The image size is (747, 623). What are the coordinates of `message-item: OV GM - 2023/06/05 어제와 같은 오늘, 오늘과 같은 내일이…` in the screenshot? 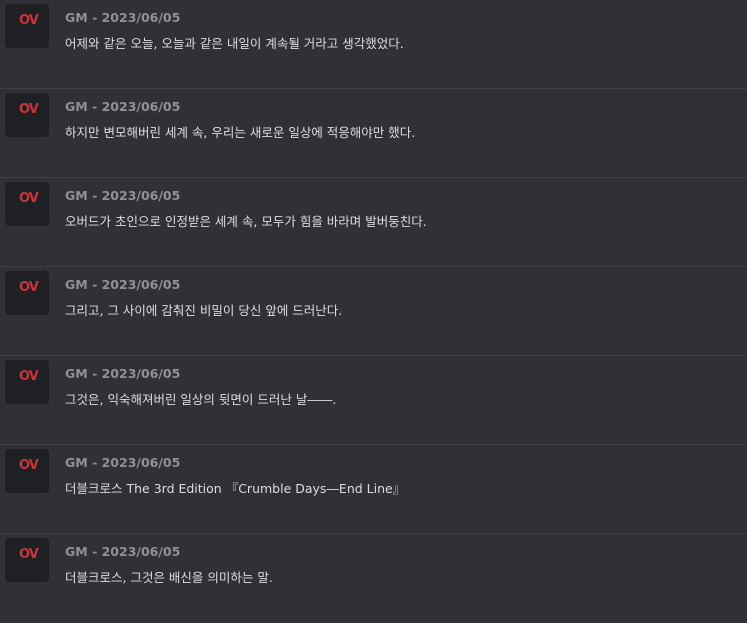 It's located at (373, 44).